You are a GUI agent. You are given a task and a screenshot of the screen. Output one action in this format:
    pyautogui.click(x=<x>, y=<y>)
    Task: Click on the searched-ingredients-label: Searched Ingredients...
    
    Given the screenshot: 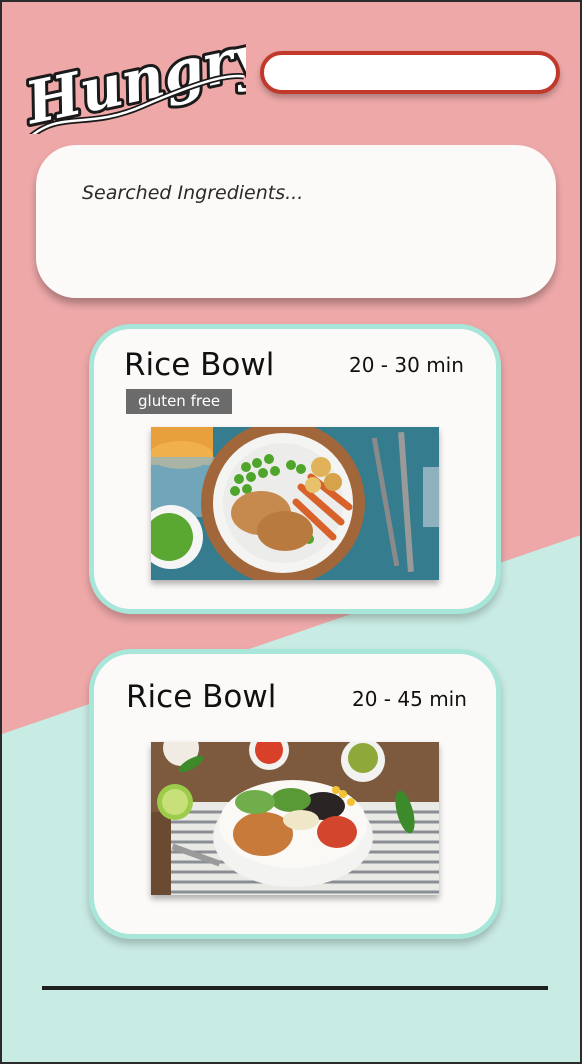 What is the action you would take?
    pyautogui.click(x=193, y=193)
    